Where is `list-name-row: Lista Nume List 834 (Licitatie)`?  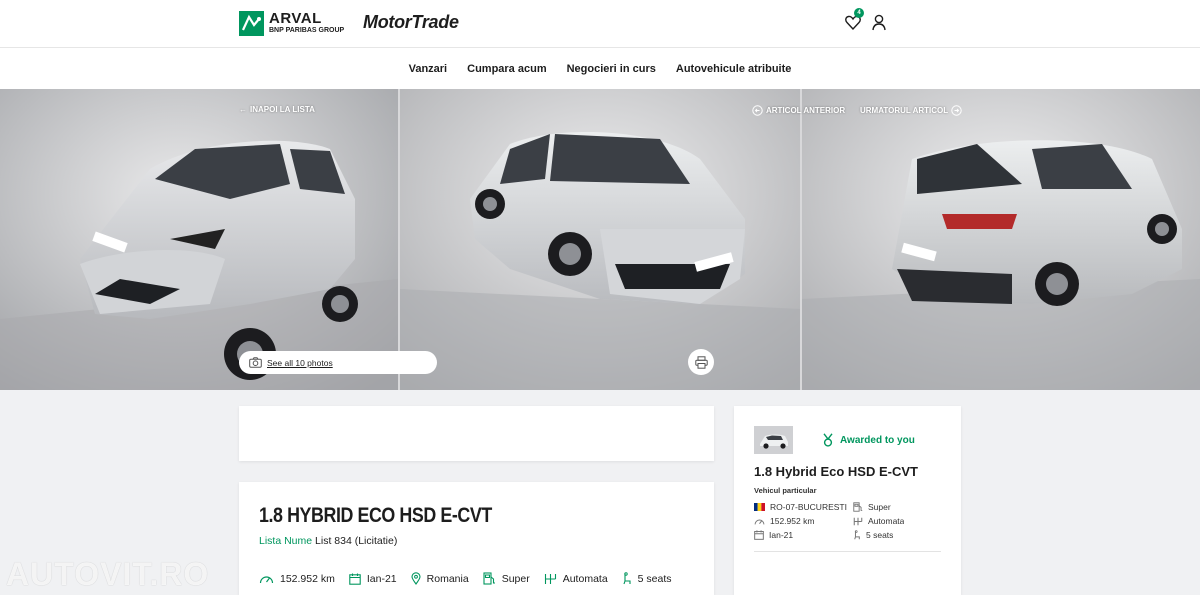 list-name-row: Lista Nume List 834 (Licitatie) is located at coordinates (328, 541).